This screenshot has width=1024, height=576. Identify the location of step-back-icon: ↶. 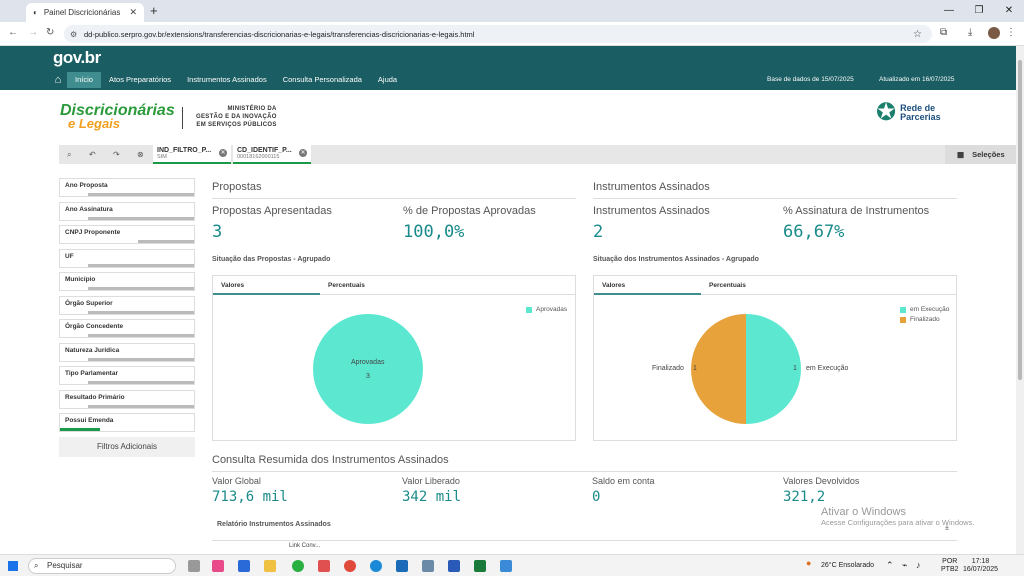
(92, 154).